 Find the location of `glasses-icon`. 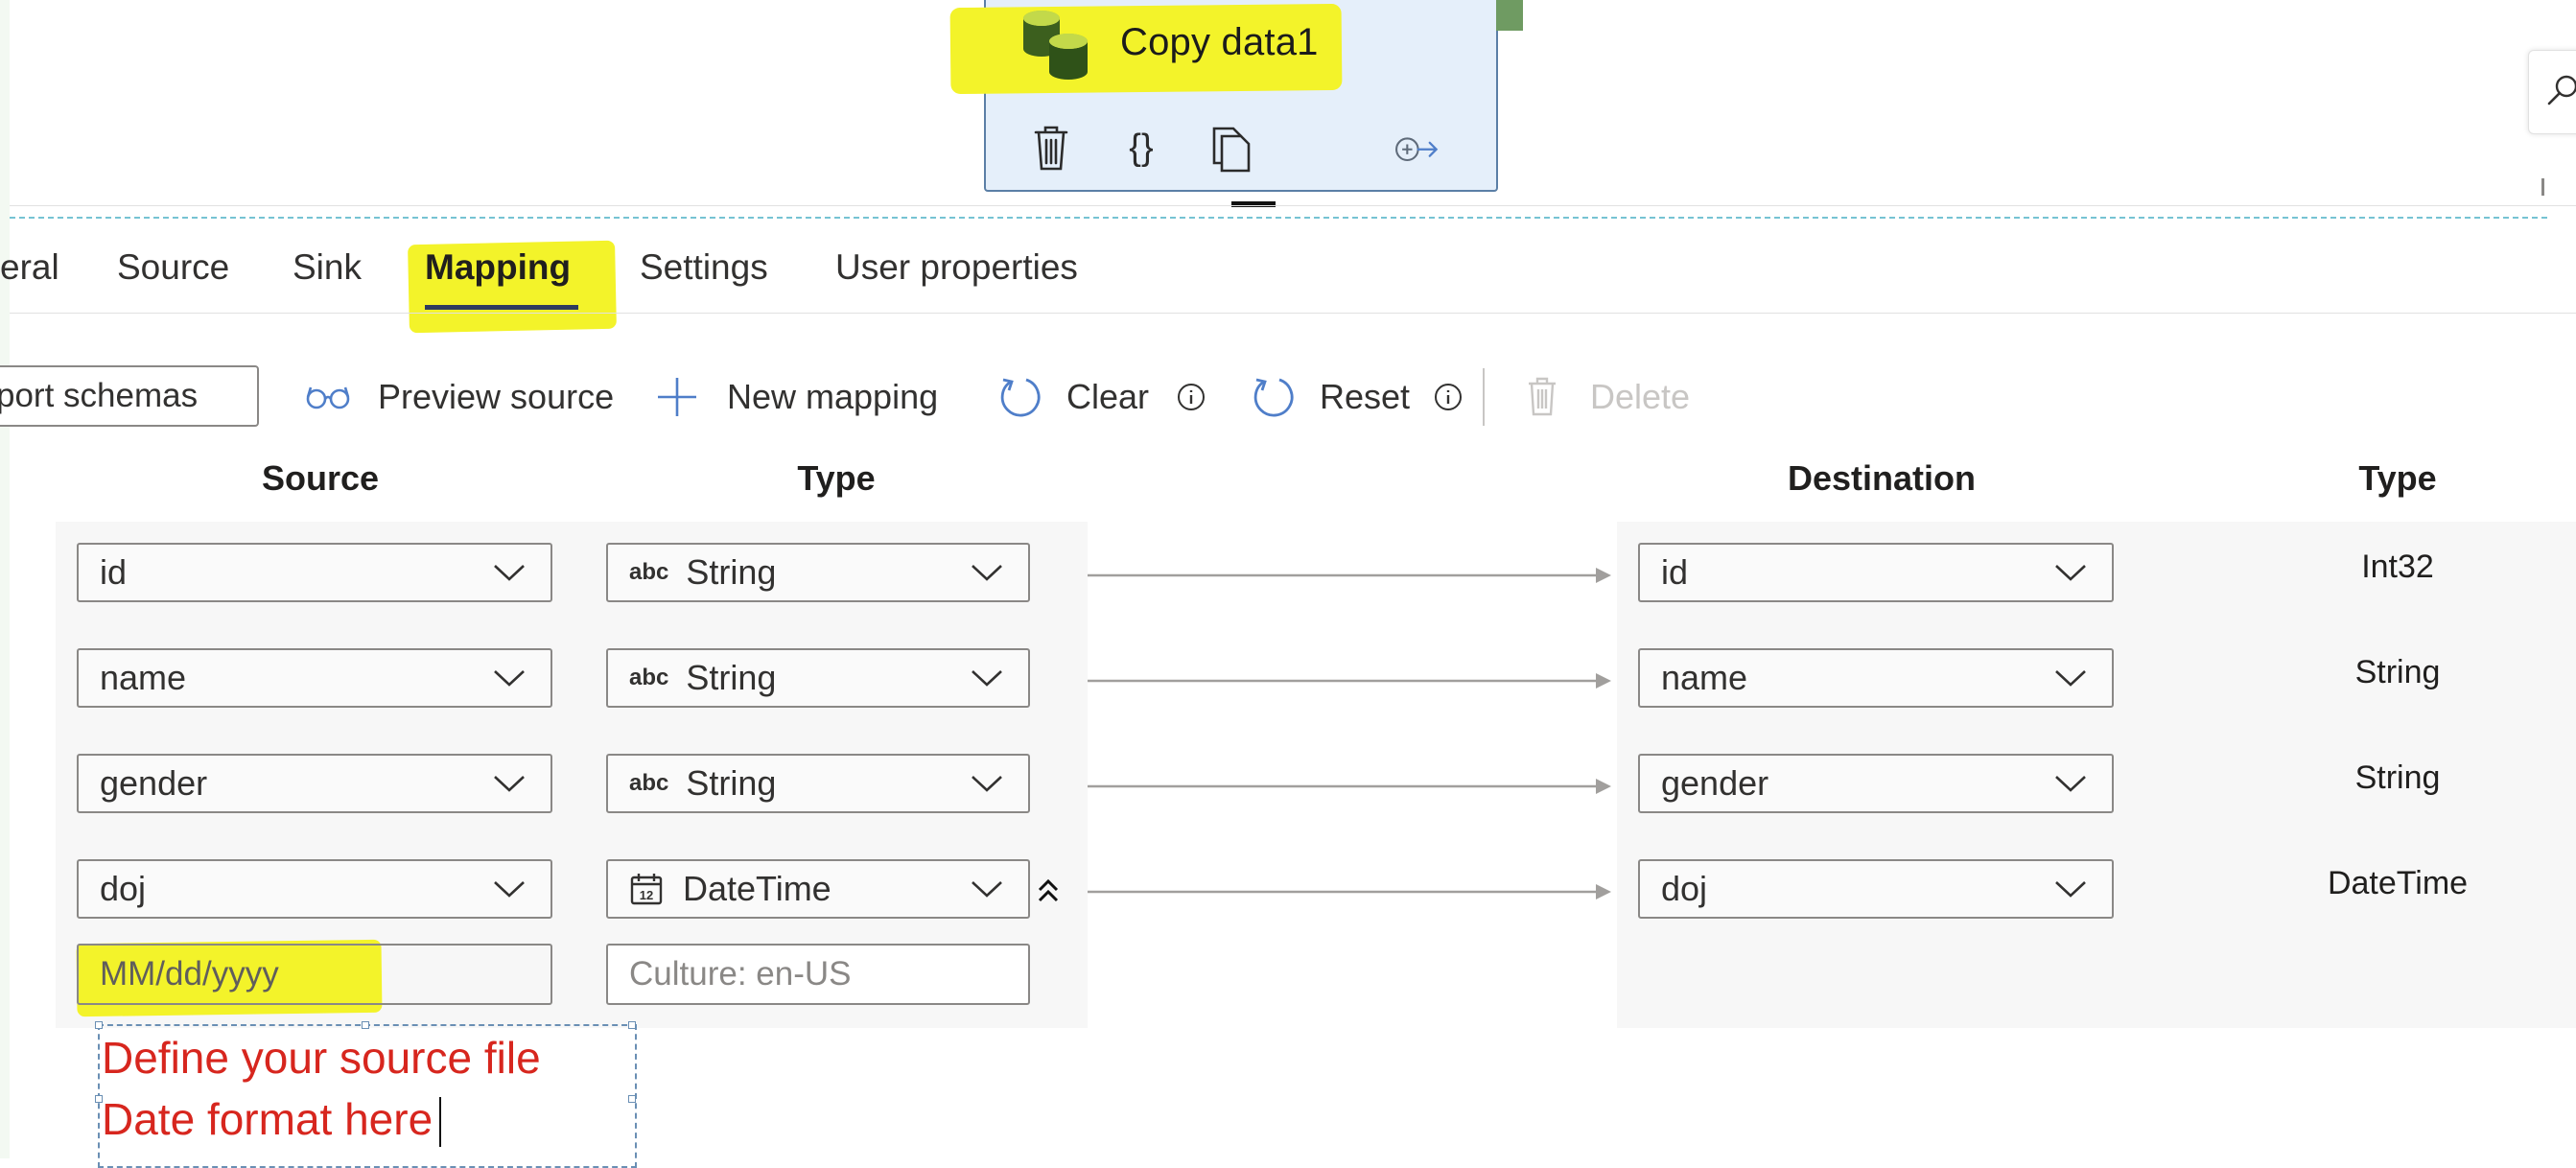

glasses-icon is located at coordinates (328, 397).